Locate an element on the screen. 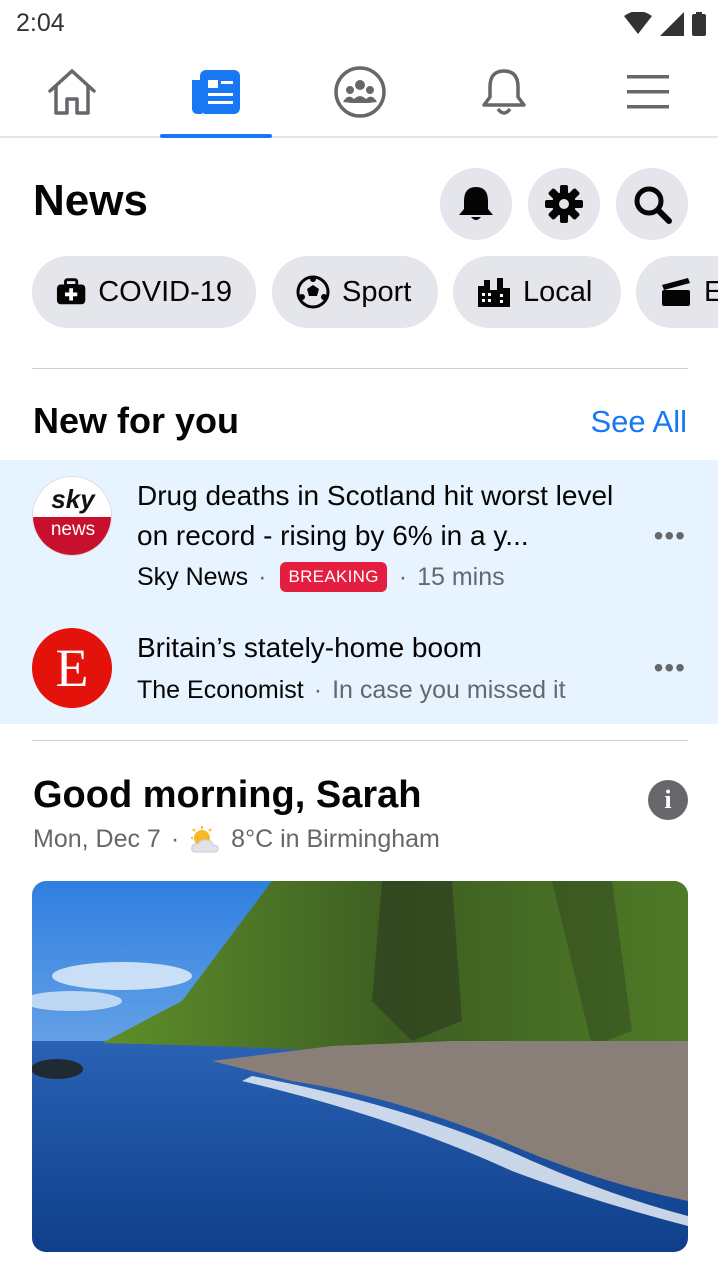  notifications-button is located at coordinates (476, 204).